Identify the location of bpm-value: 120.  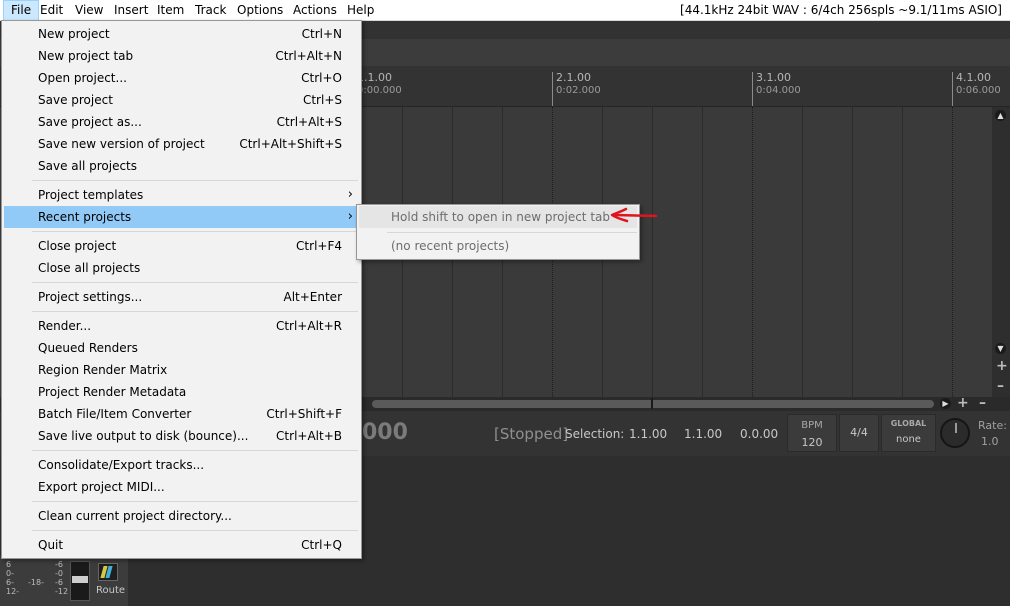
(812, 442).